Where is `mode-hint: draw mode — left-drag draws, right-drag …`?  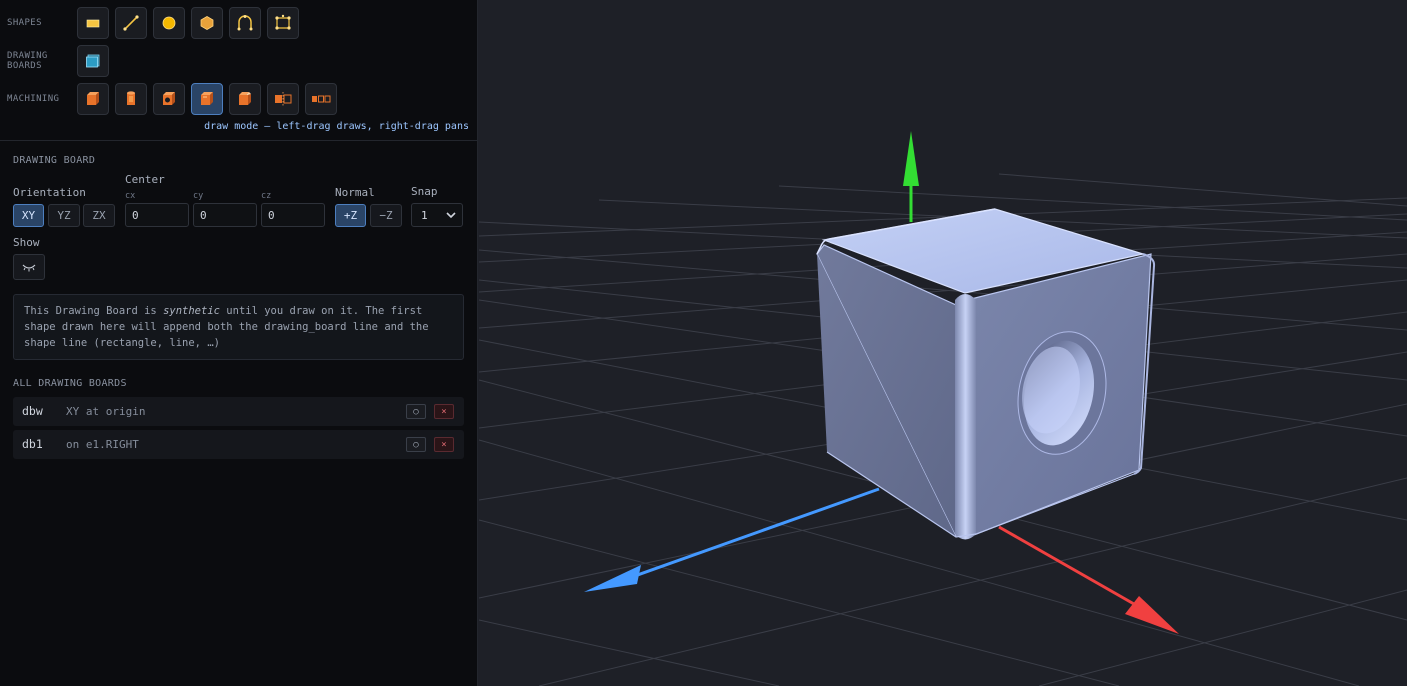 mode-hint: draw mode — left-drag draws, right-drag … is located at coordinates (336, 126).